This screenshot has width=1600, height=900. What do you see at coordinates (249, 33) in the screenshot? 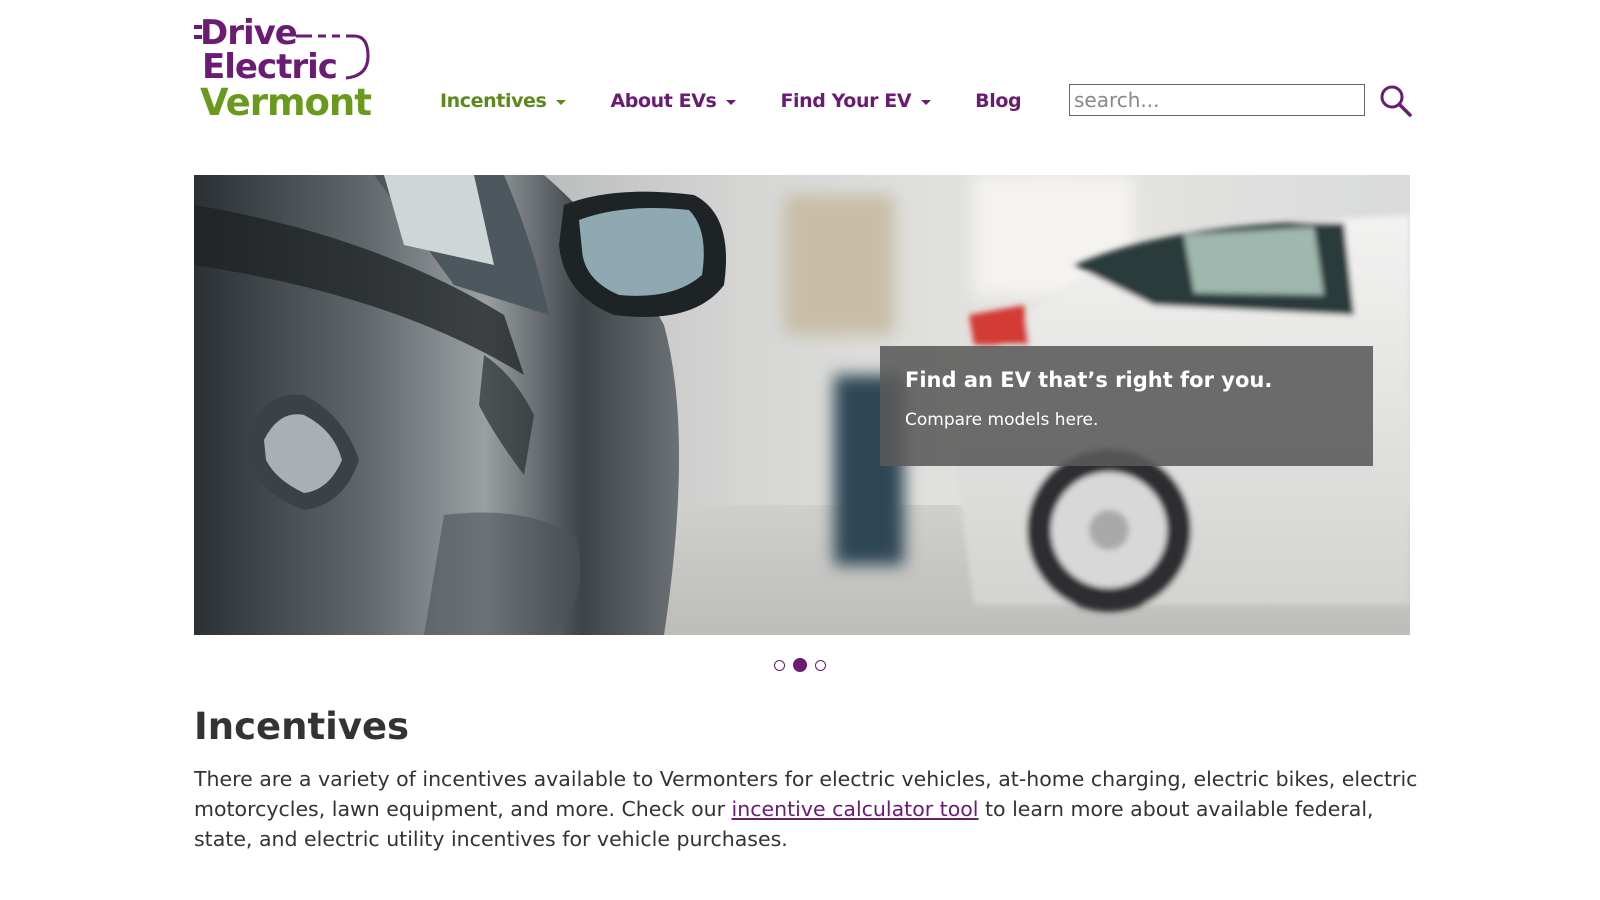
I see `logo-line-drive: Drive` at bounding box center [249, 33].